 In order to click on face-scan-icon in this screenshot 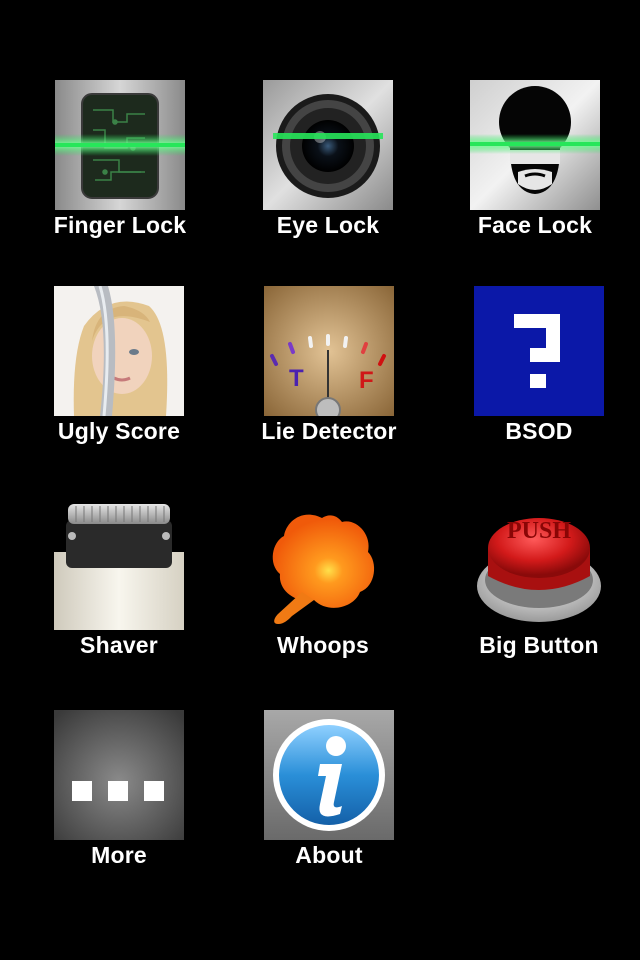, I will do `click(535, 145)`.